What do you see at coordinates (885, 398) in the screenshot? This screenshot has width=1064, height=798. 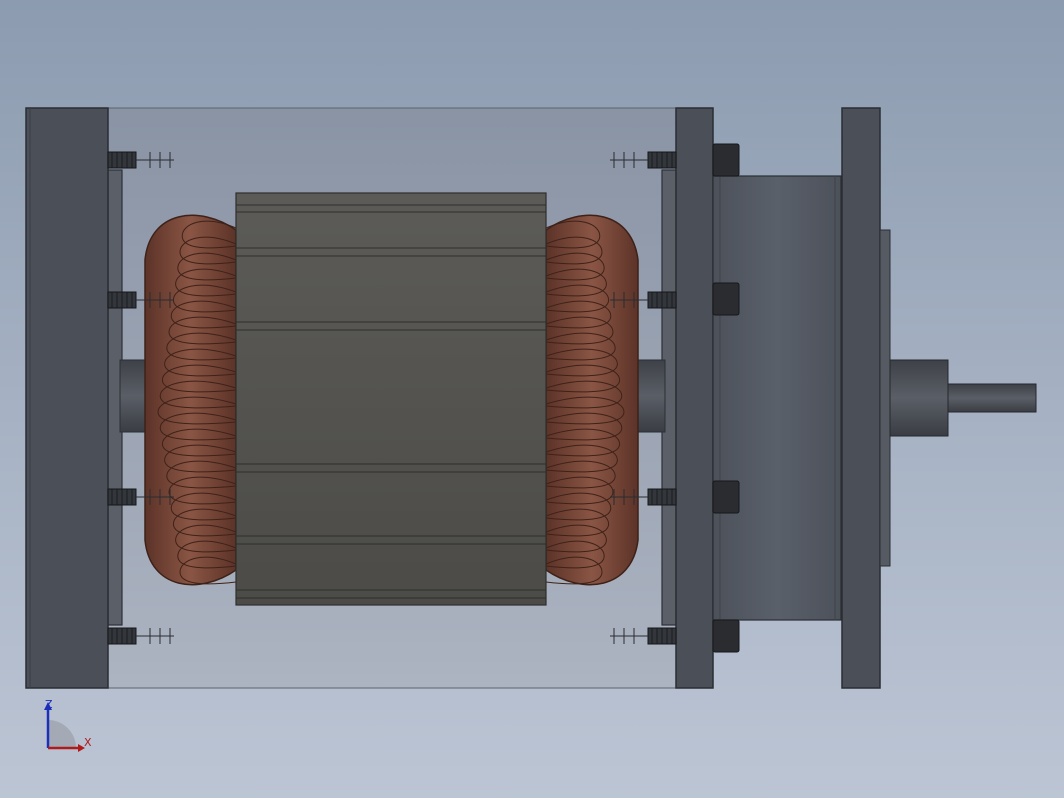 I see `flange-pilot` at bounding box center [885, 398].